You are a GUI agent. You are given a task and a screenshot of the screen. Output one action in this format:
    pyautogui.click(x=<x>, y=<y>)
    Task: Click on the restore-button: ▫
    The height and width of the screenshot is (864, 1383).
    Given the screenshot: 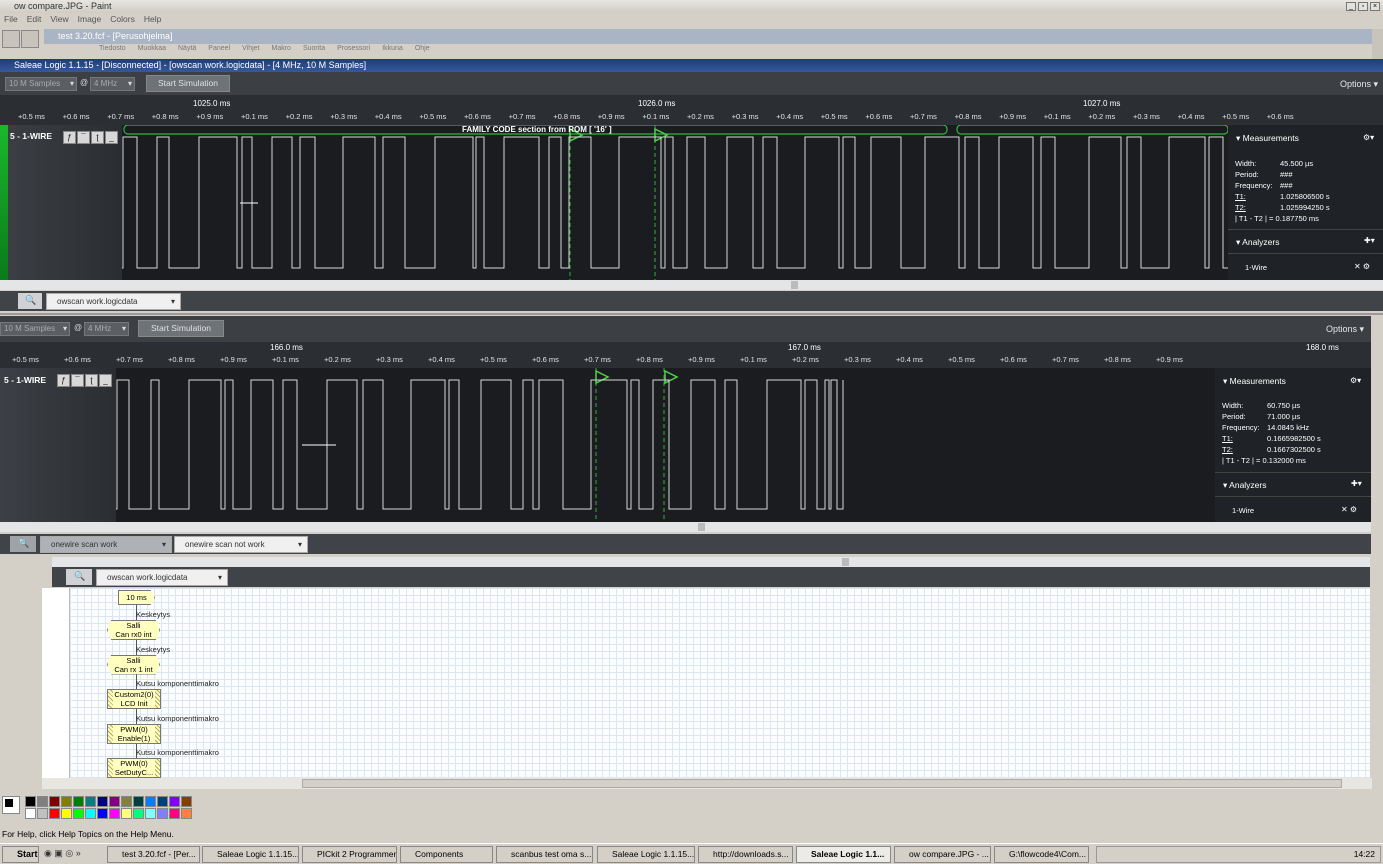 What is the action you would take?
    pyautogui.click(x=1363, y=6)
    